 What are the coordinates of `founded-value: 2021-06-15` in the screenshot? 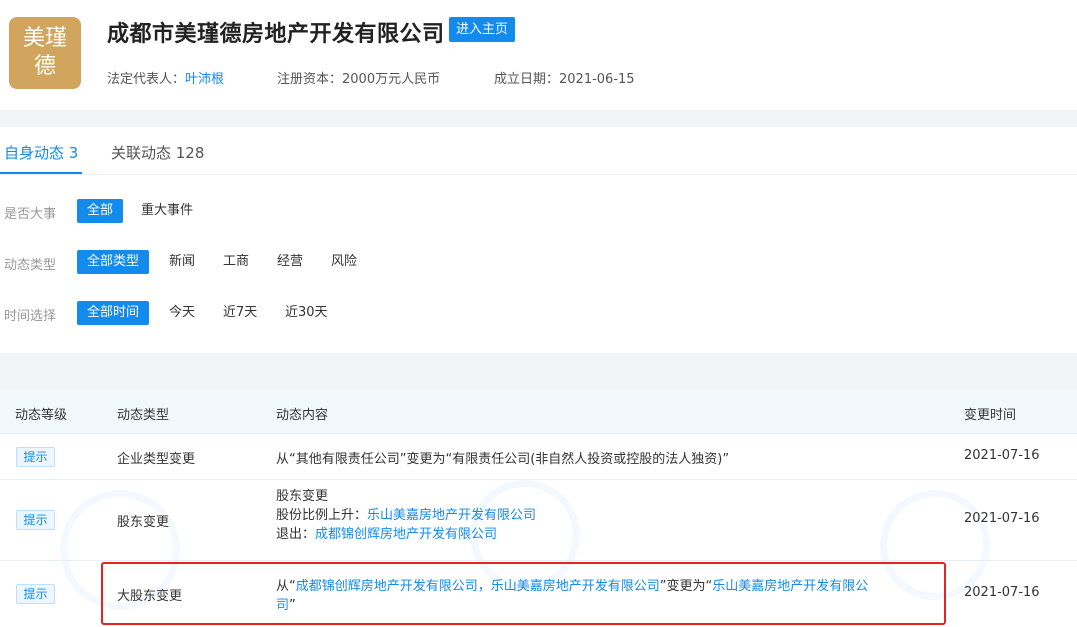 It's located at (597, 79).